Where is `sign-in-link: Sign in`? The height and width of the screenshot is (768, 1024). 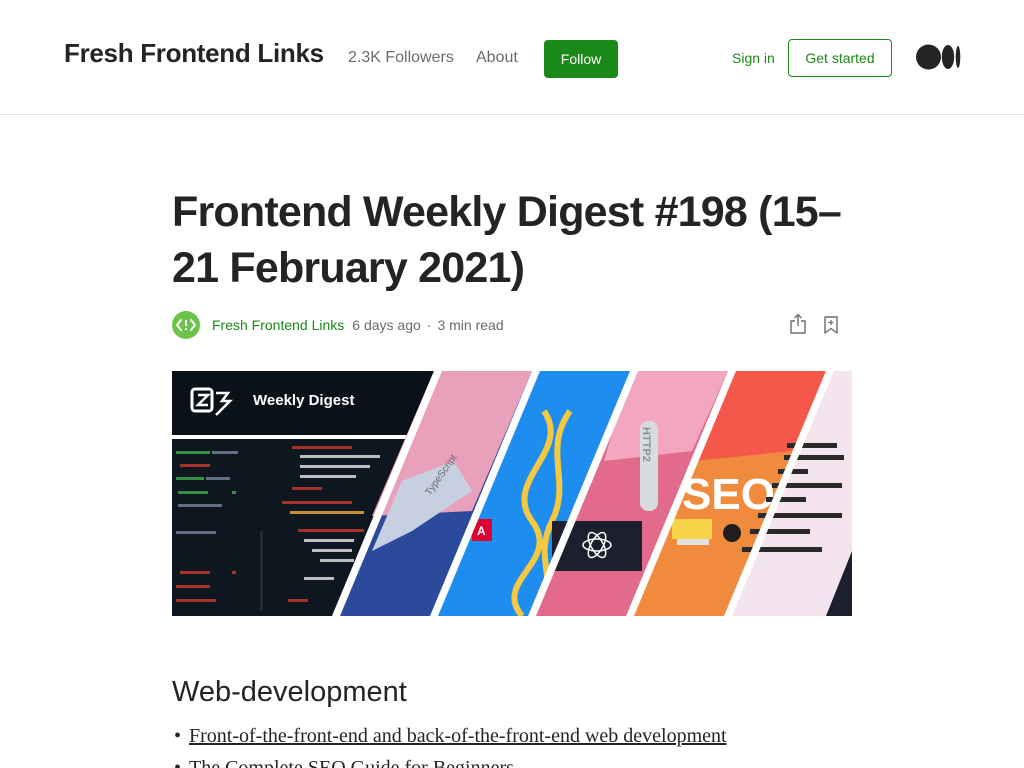 sign-in-link: Sign in is located at coordinates (753, 58).